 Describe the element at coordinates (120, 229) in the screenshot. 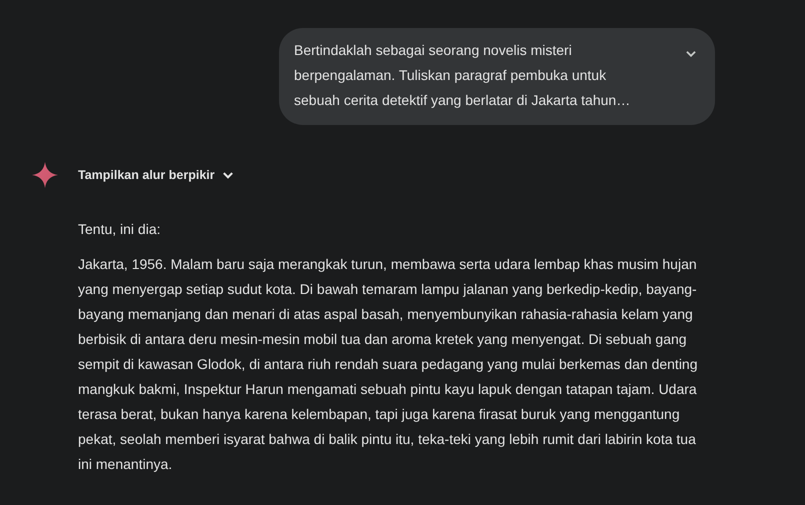

I see `response-paragraph: Tentu, ini dia:` at that location.